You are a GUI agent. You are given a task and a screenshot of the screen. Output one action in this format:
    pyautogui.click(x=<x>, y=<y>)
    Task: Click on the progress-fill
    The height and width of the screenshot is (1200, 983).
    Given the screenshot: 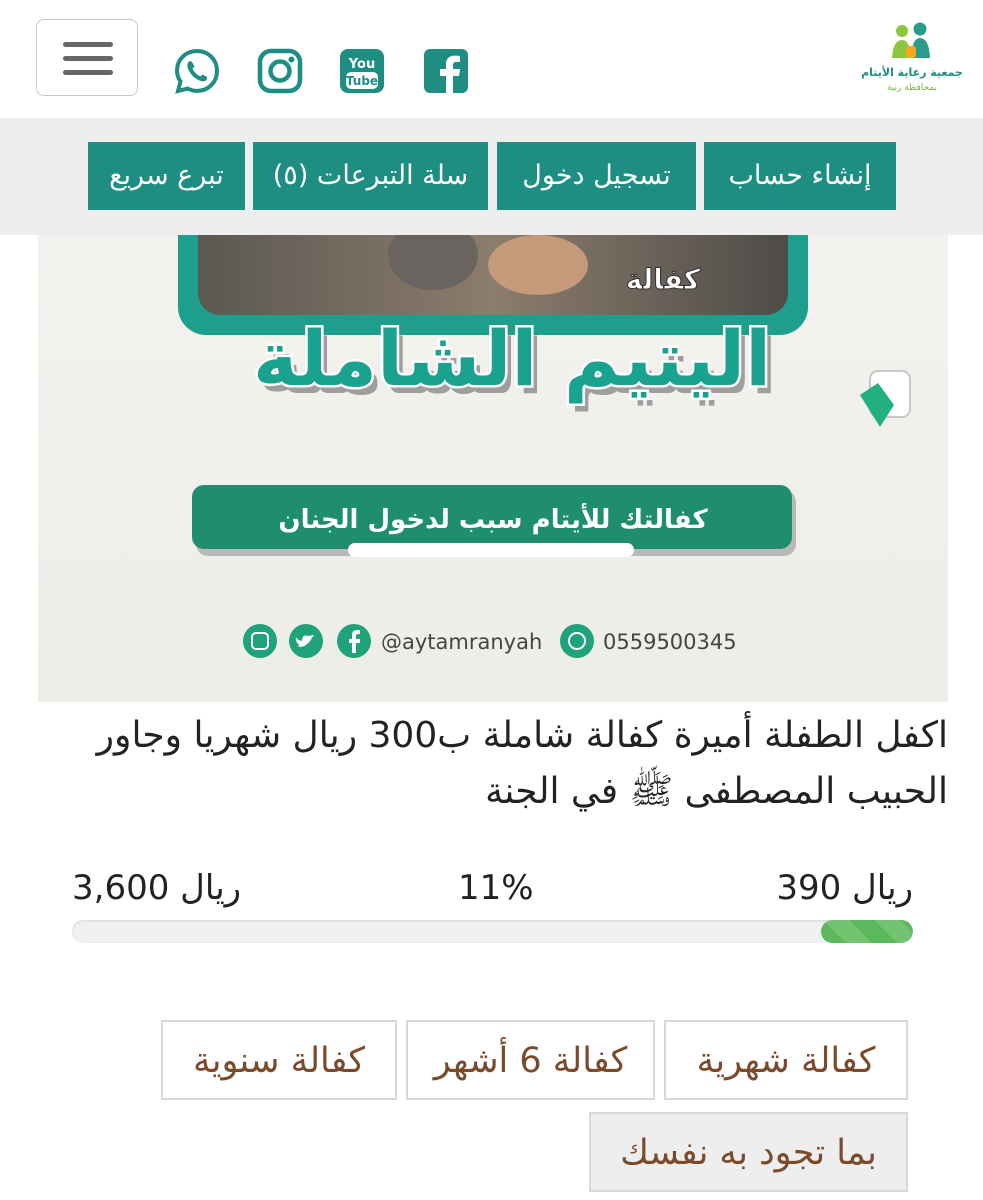 What is the action you would take?
    pyautogui.click(x=866, y=931)
    